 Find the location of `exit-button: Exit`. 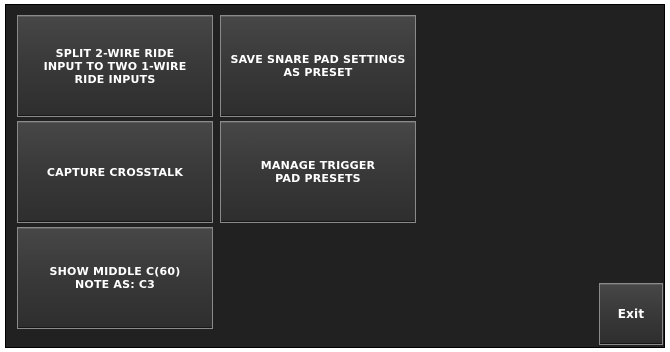

exit-button: Exit is located at coordinates (631, 314).